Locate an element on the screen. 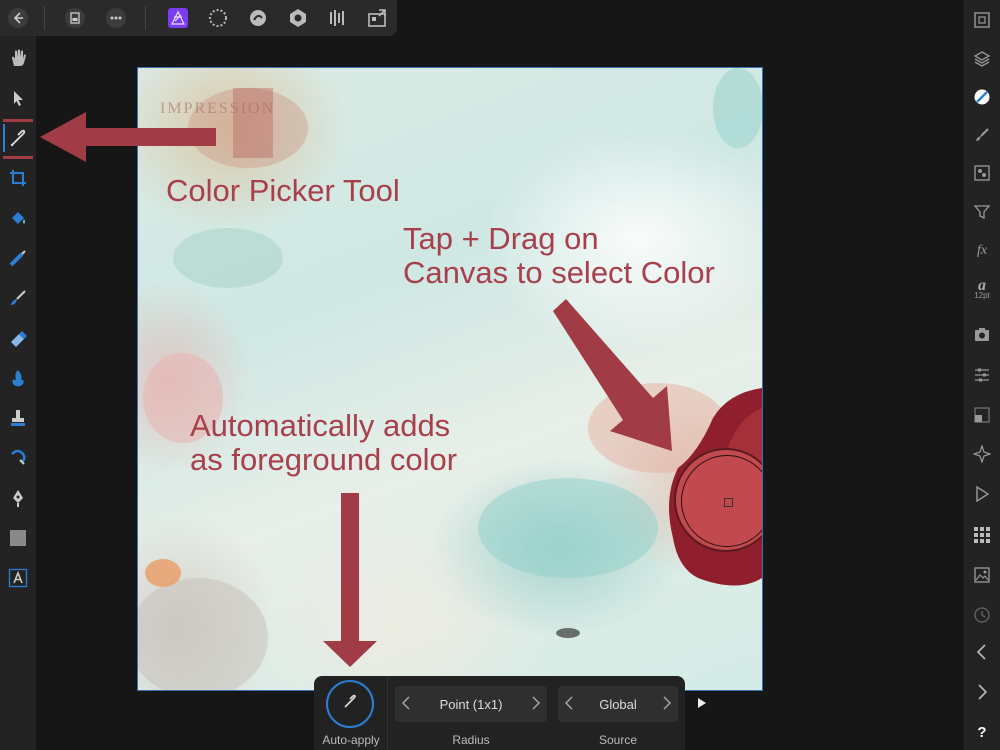 The height and width of the screenshot is (750, 1000). back-icon is located at coordinates (18, 18).